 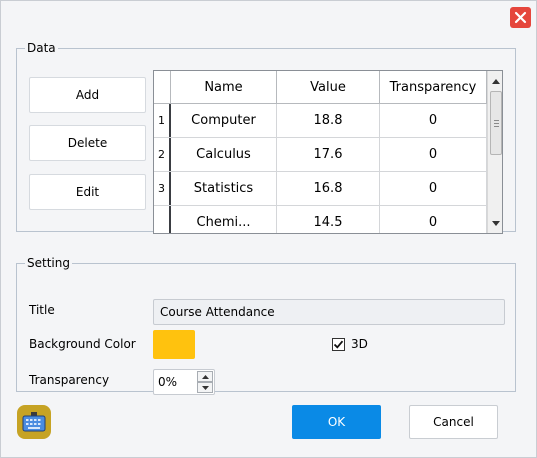 What do you see at coordinates (87, 95) in the screenshot?
I see `add-button: Add` at bounding box center [87, 95].